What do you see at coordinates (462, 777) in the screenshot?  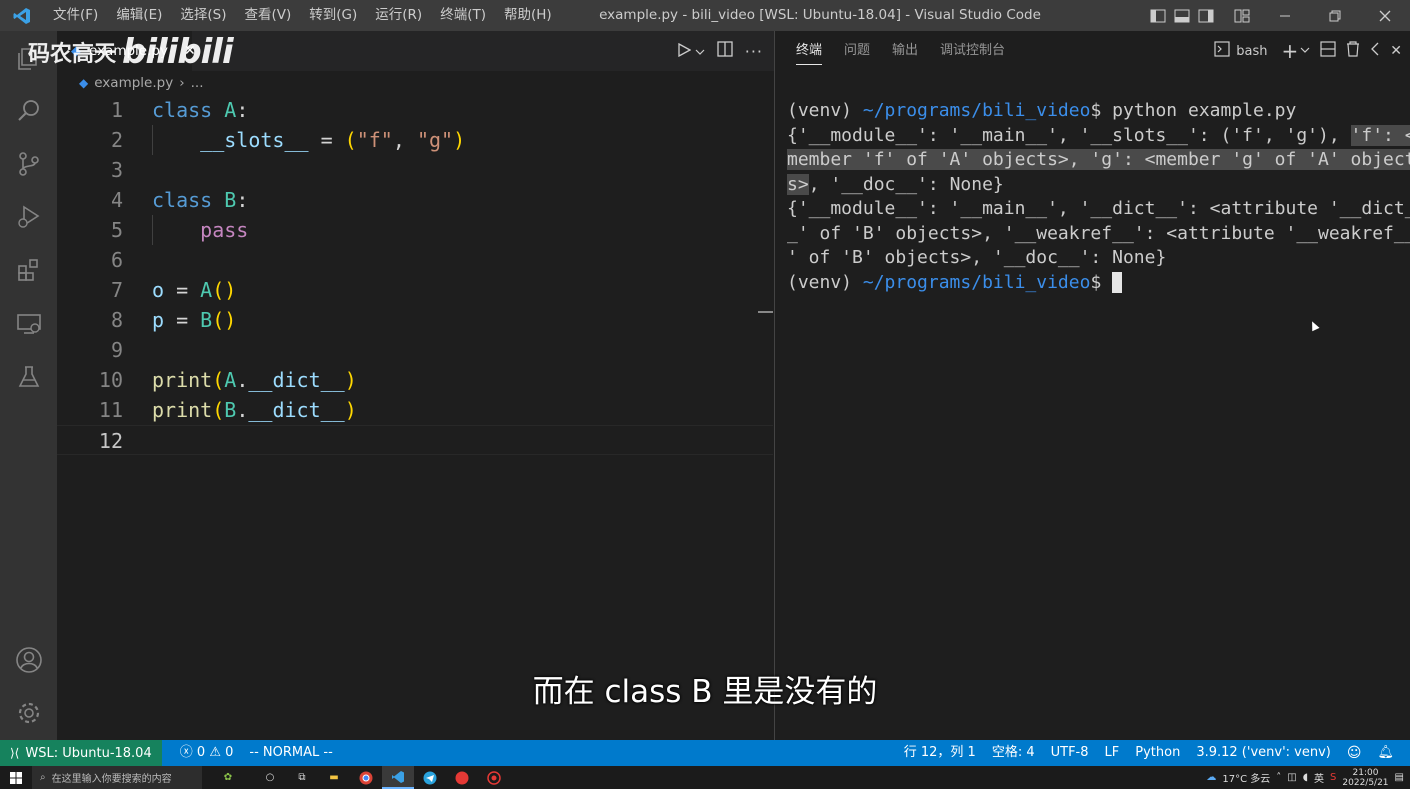 I see `app-icon-red` at bounding box center [462, 777].